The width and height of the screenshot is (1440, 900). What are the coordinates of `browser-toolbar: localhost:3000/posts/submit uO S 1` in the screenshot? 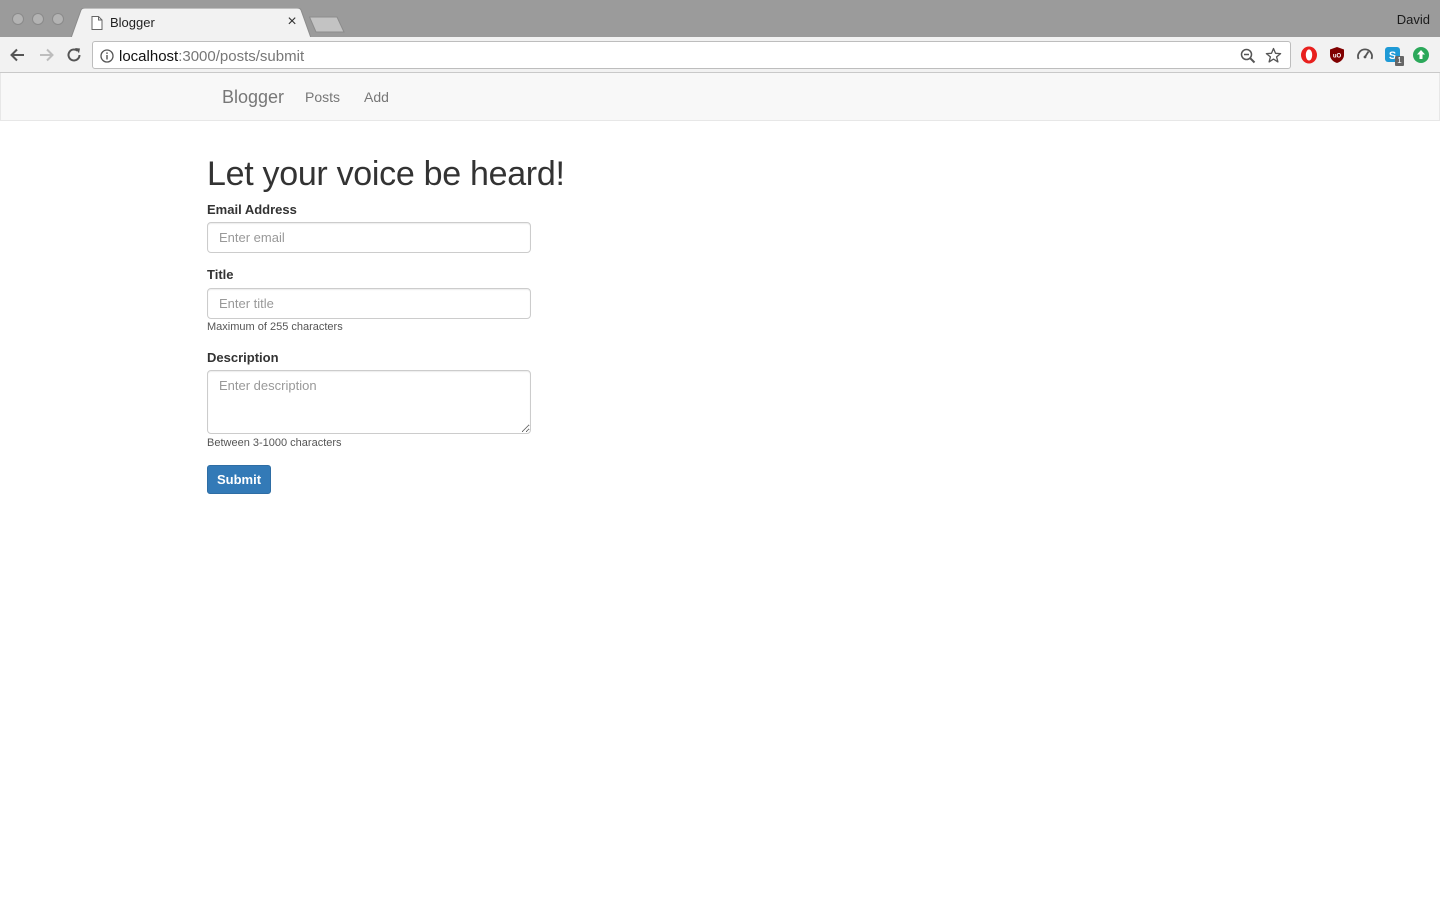 It's located at (720, 55).